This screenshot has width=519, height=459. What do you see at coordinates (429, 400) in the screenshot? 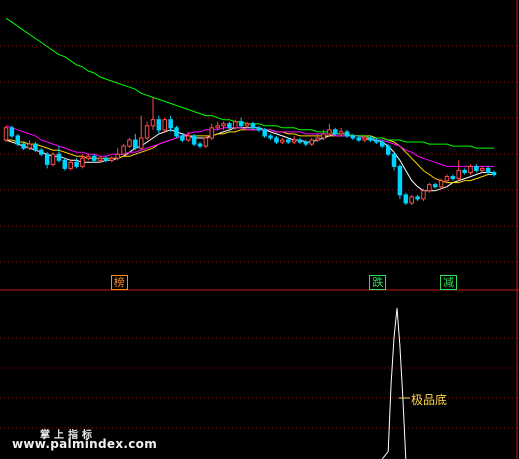
I see `indicator-label: 极品底` at bounding box center [429, 400].